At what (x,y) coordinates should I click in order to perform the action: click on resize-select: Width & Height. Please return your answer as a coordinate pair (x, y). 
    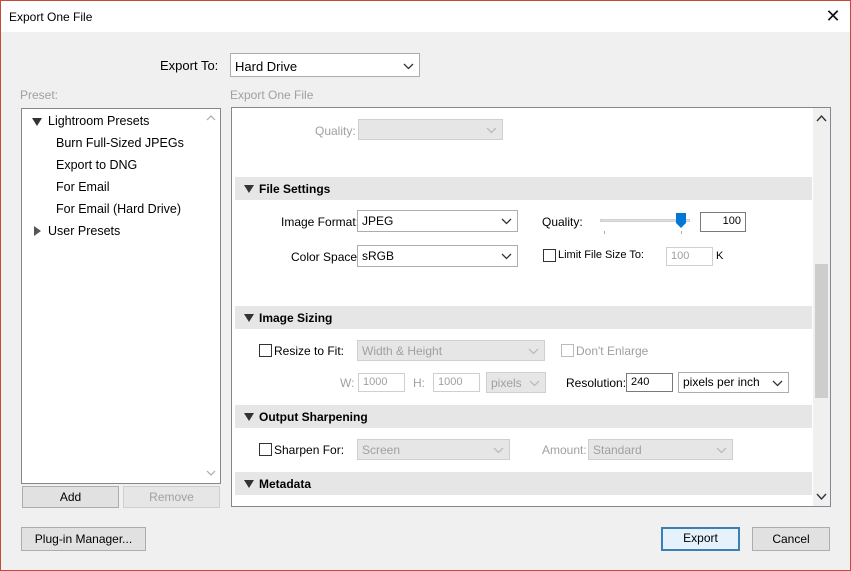
    Looking at the image, I should click on (451, 350).